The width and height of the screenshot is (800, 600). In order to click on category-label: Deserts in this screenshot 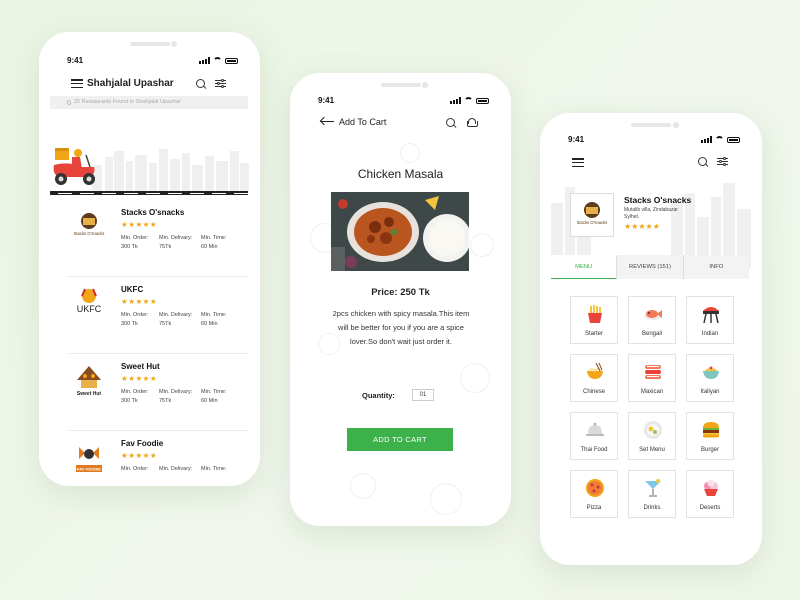, I will do `click(710, 508)`.